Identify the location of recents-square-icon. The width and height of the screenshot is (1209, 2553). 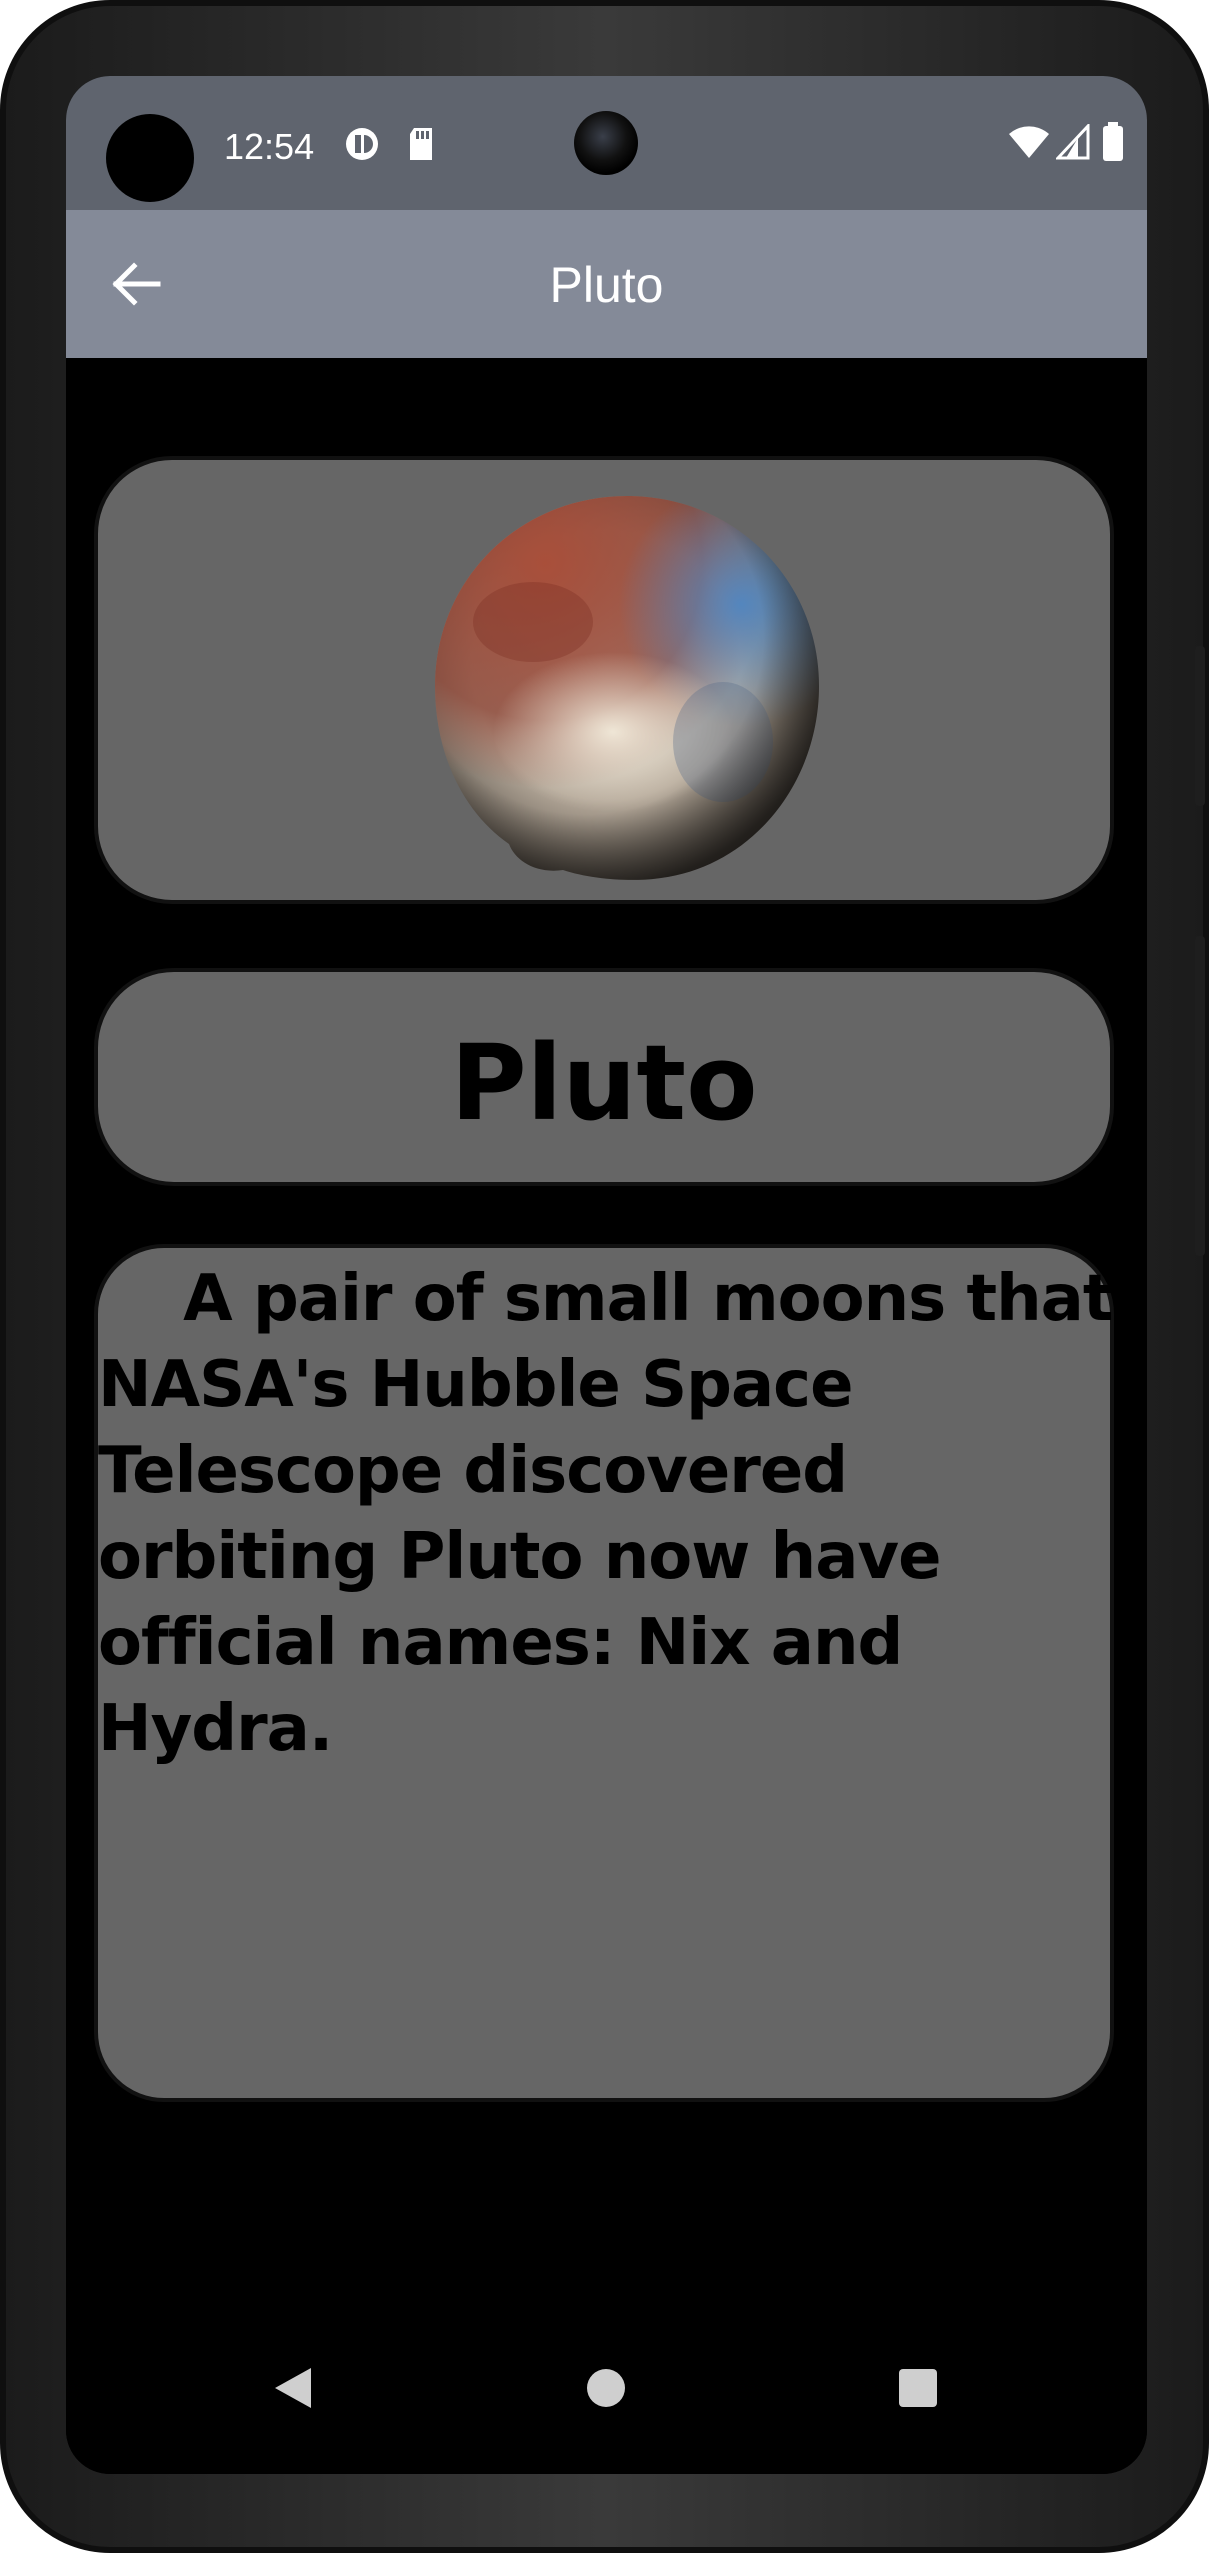
(918, 2388).